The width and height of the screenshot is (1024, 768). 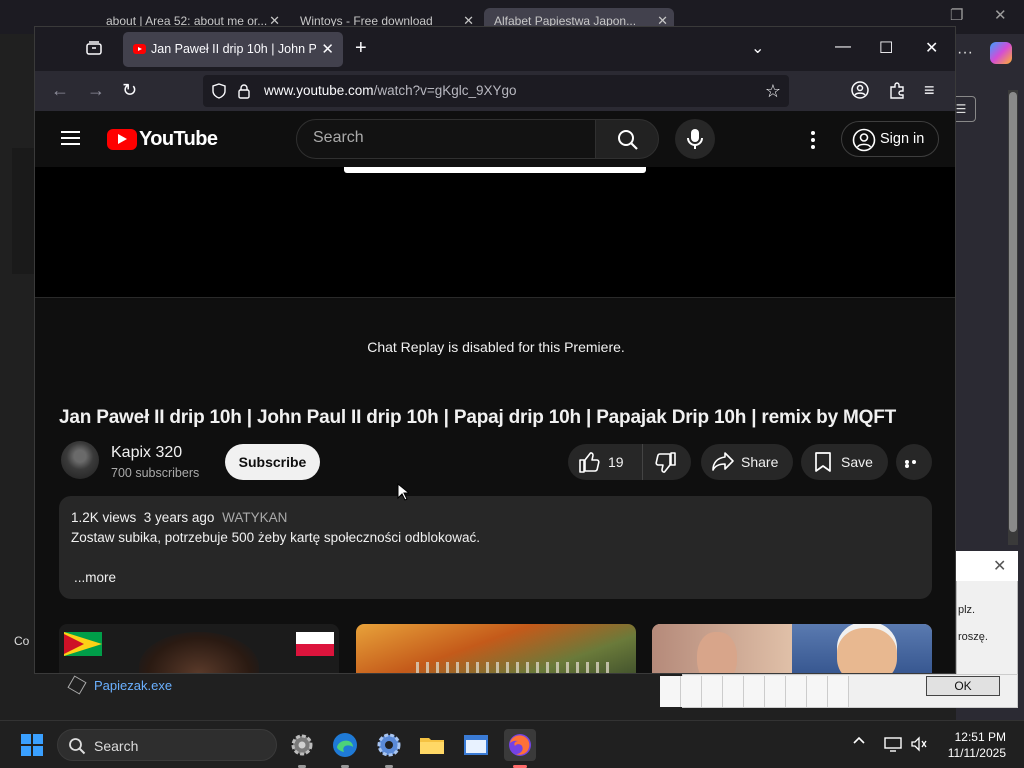 What do you see at coordinates (219, 91) in the screenshot?
I see `shield-icon` at bounding box center [219, 91].